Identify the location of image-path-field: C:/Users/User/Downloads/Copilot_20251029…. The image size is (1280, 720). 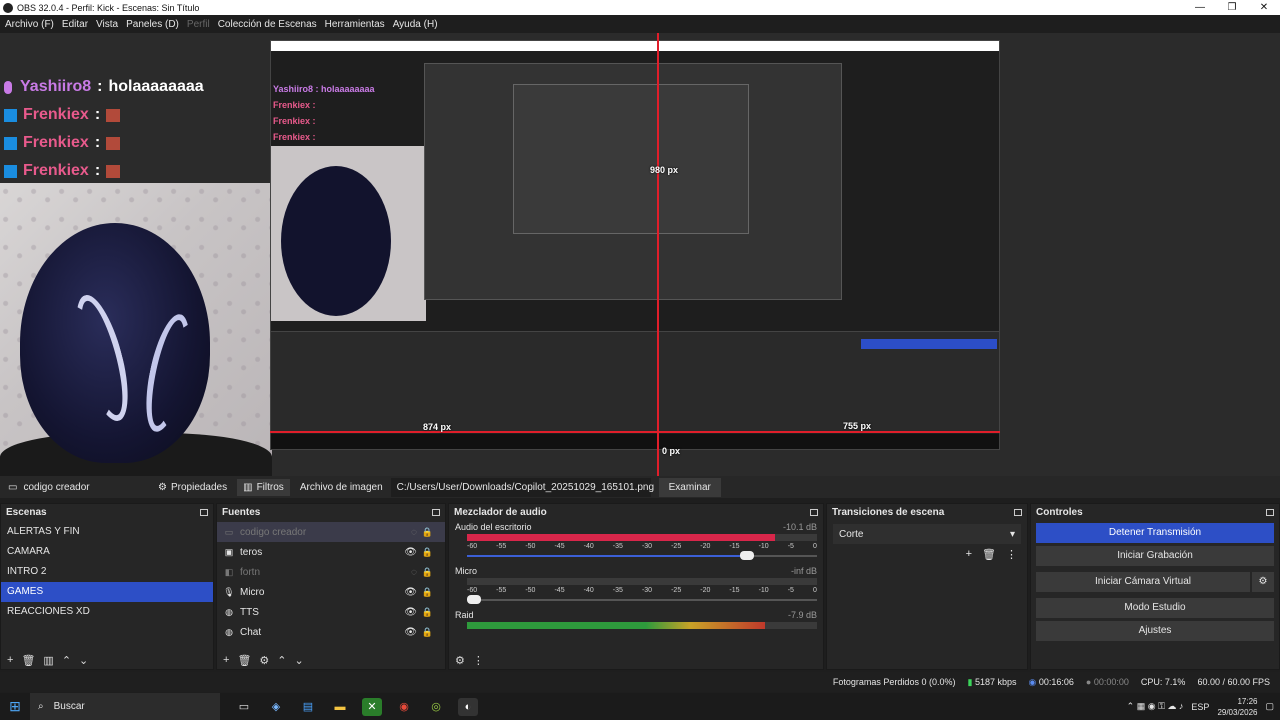
(522, 487).